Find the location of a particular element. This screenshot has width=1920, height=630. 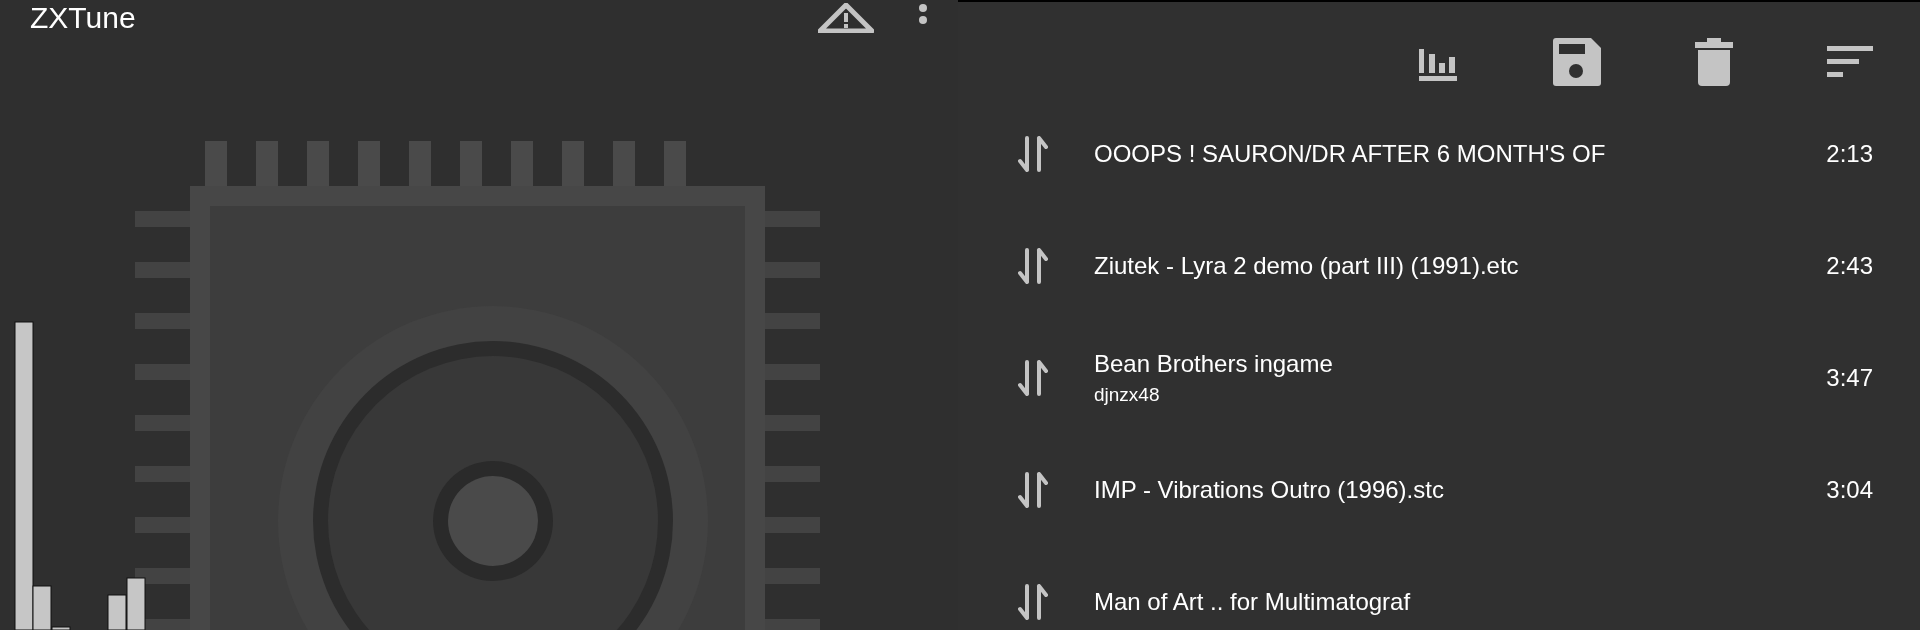

track-title: OOOPS ! SAURON/DR AFTER 6 MONTH'S OF is located at coordinates (1350, 154).